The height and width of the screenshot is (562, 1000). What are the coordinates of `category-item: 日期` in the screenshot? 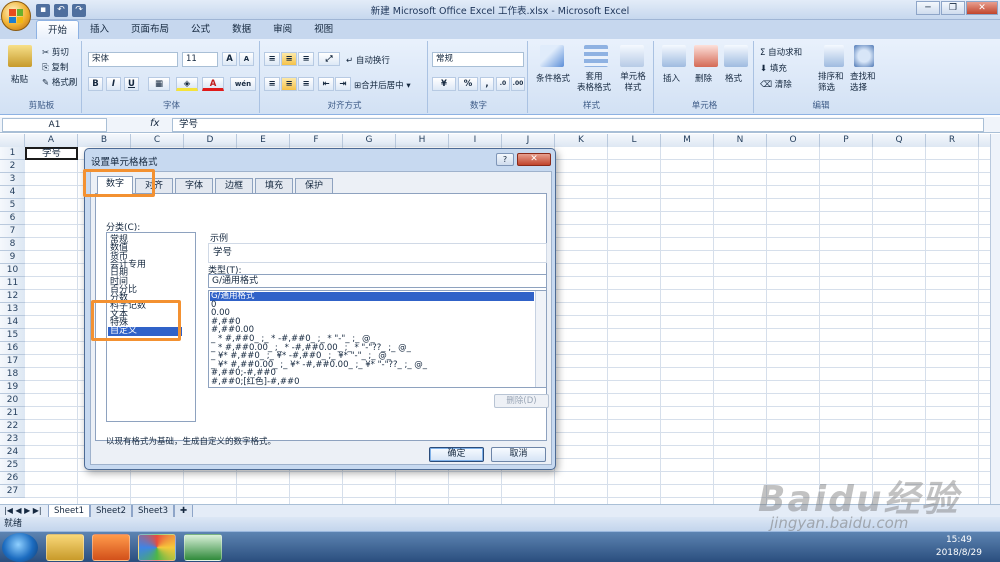 It's located at (119, 273).